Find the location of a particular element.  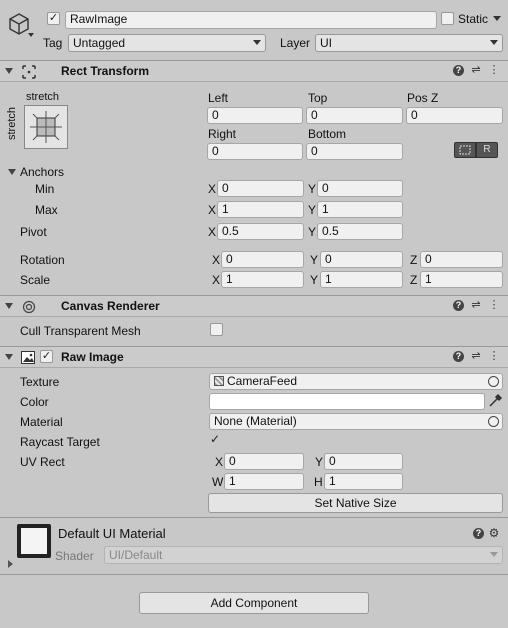

pivot-y-label: Y is located at coordinates (312, 232).